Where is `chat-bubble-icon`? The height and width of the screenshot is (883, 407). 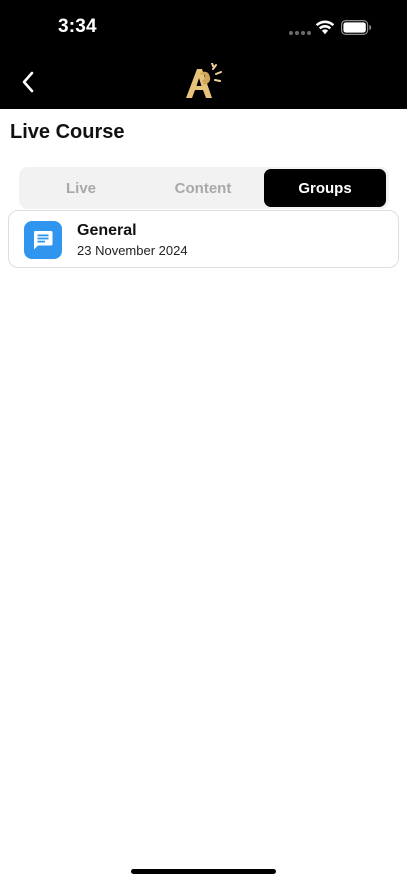
chat-bubble-icon is located at coordinates (43, 240).